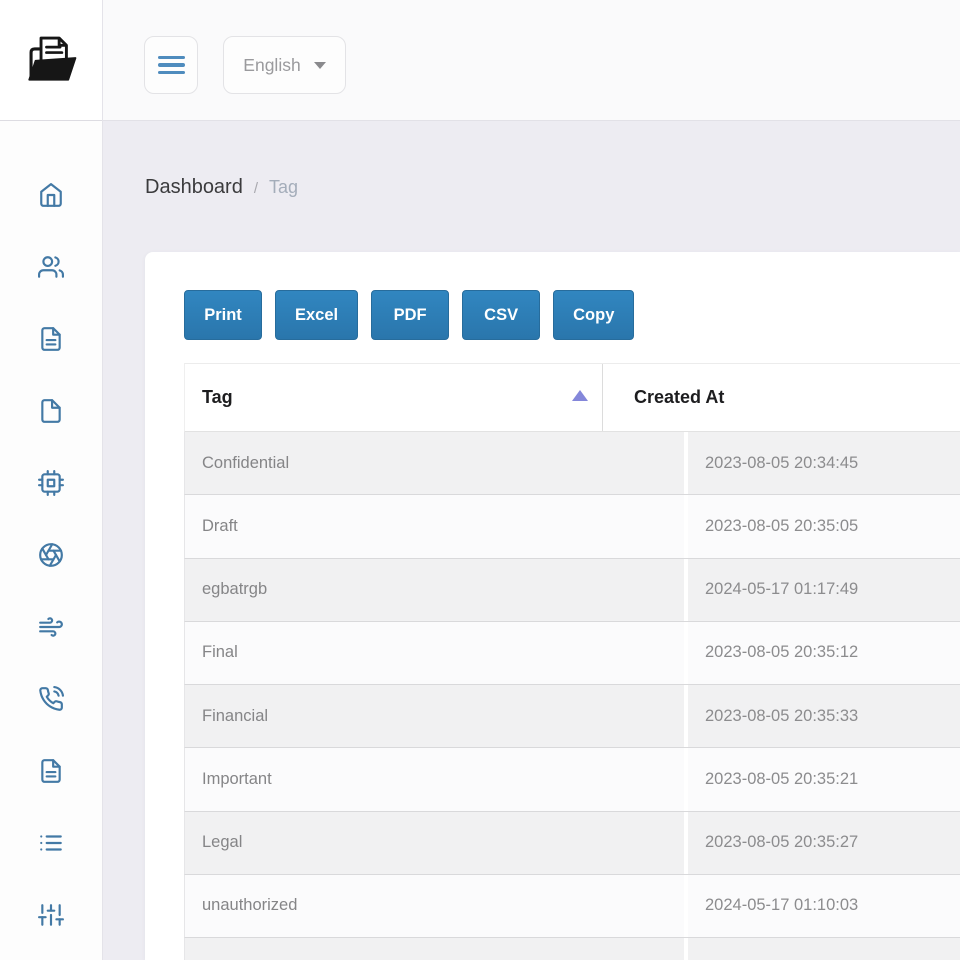 The image size is (960, 960). I want to click on wind-icon, so click(51, 629).